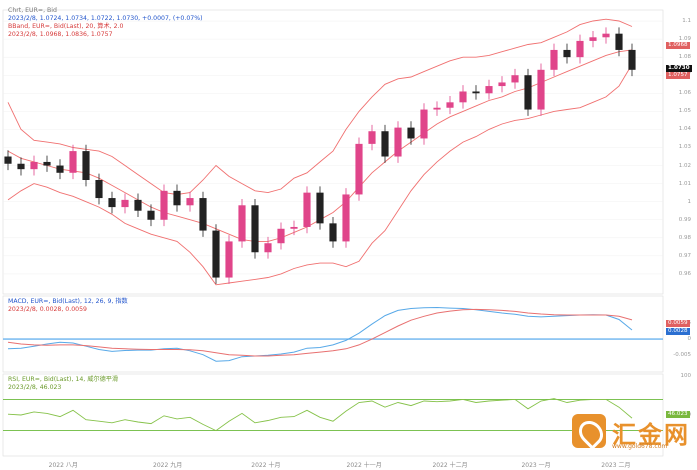 The height and width of the screenshot is (470, 697). I want to click on price-tick-label: 0.98, so click(684, 237).